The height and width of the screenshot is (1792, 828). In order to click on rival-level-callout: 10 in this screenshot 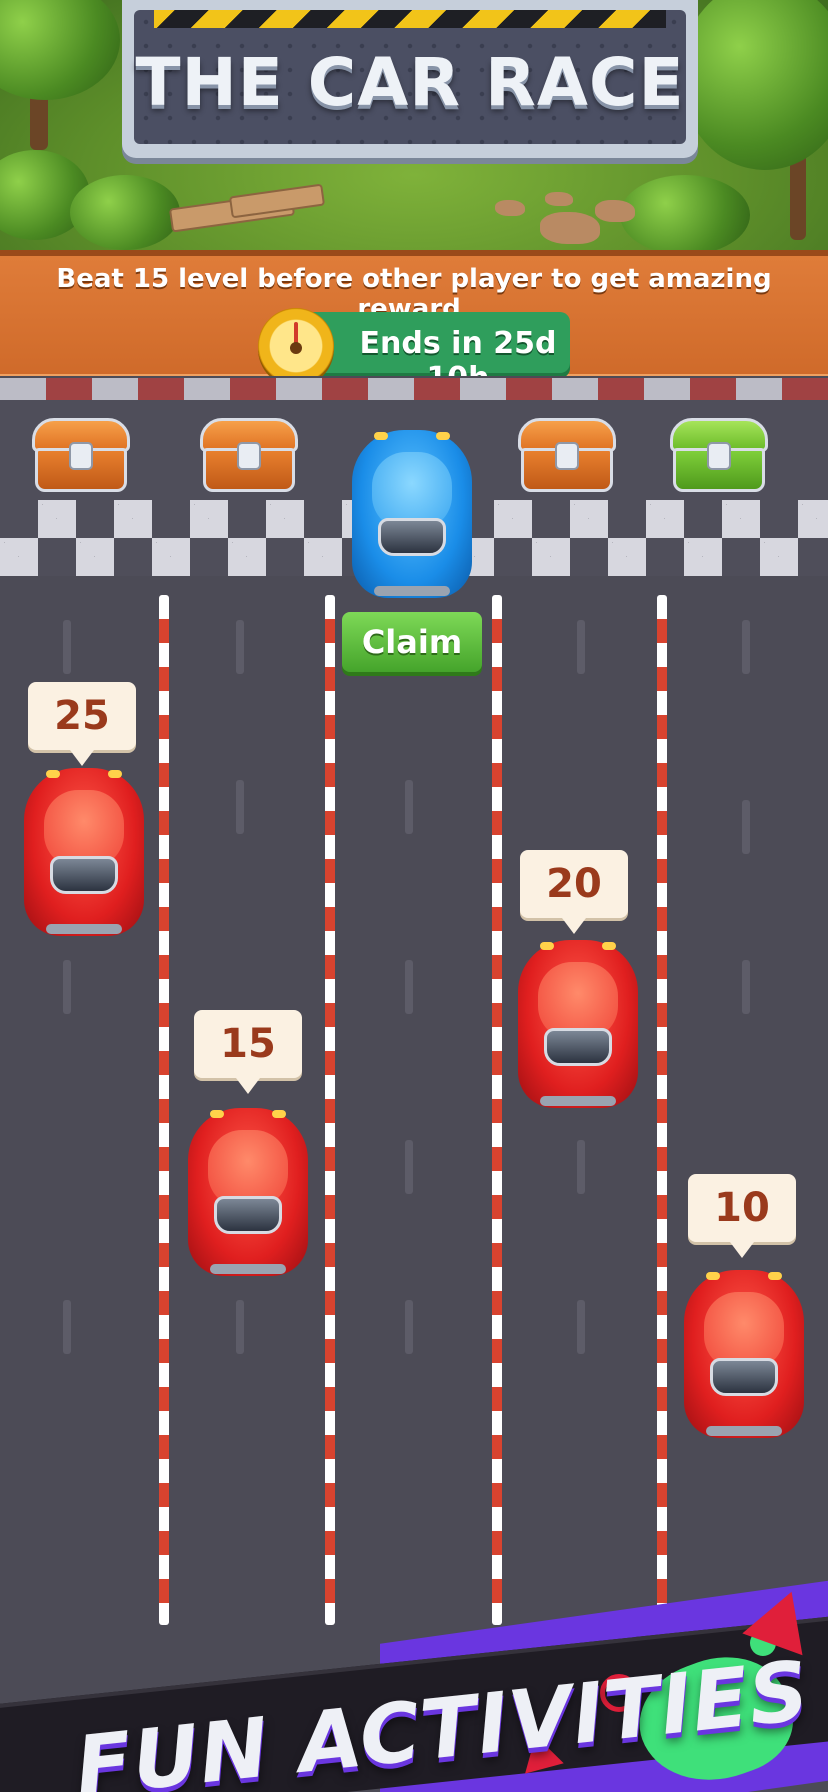, I will do `click(742, 1216)`.